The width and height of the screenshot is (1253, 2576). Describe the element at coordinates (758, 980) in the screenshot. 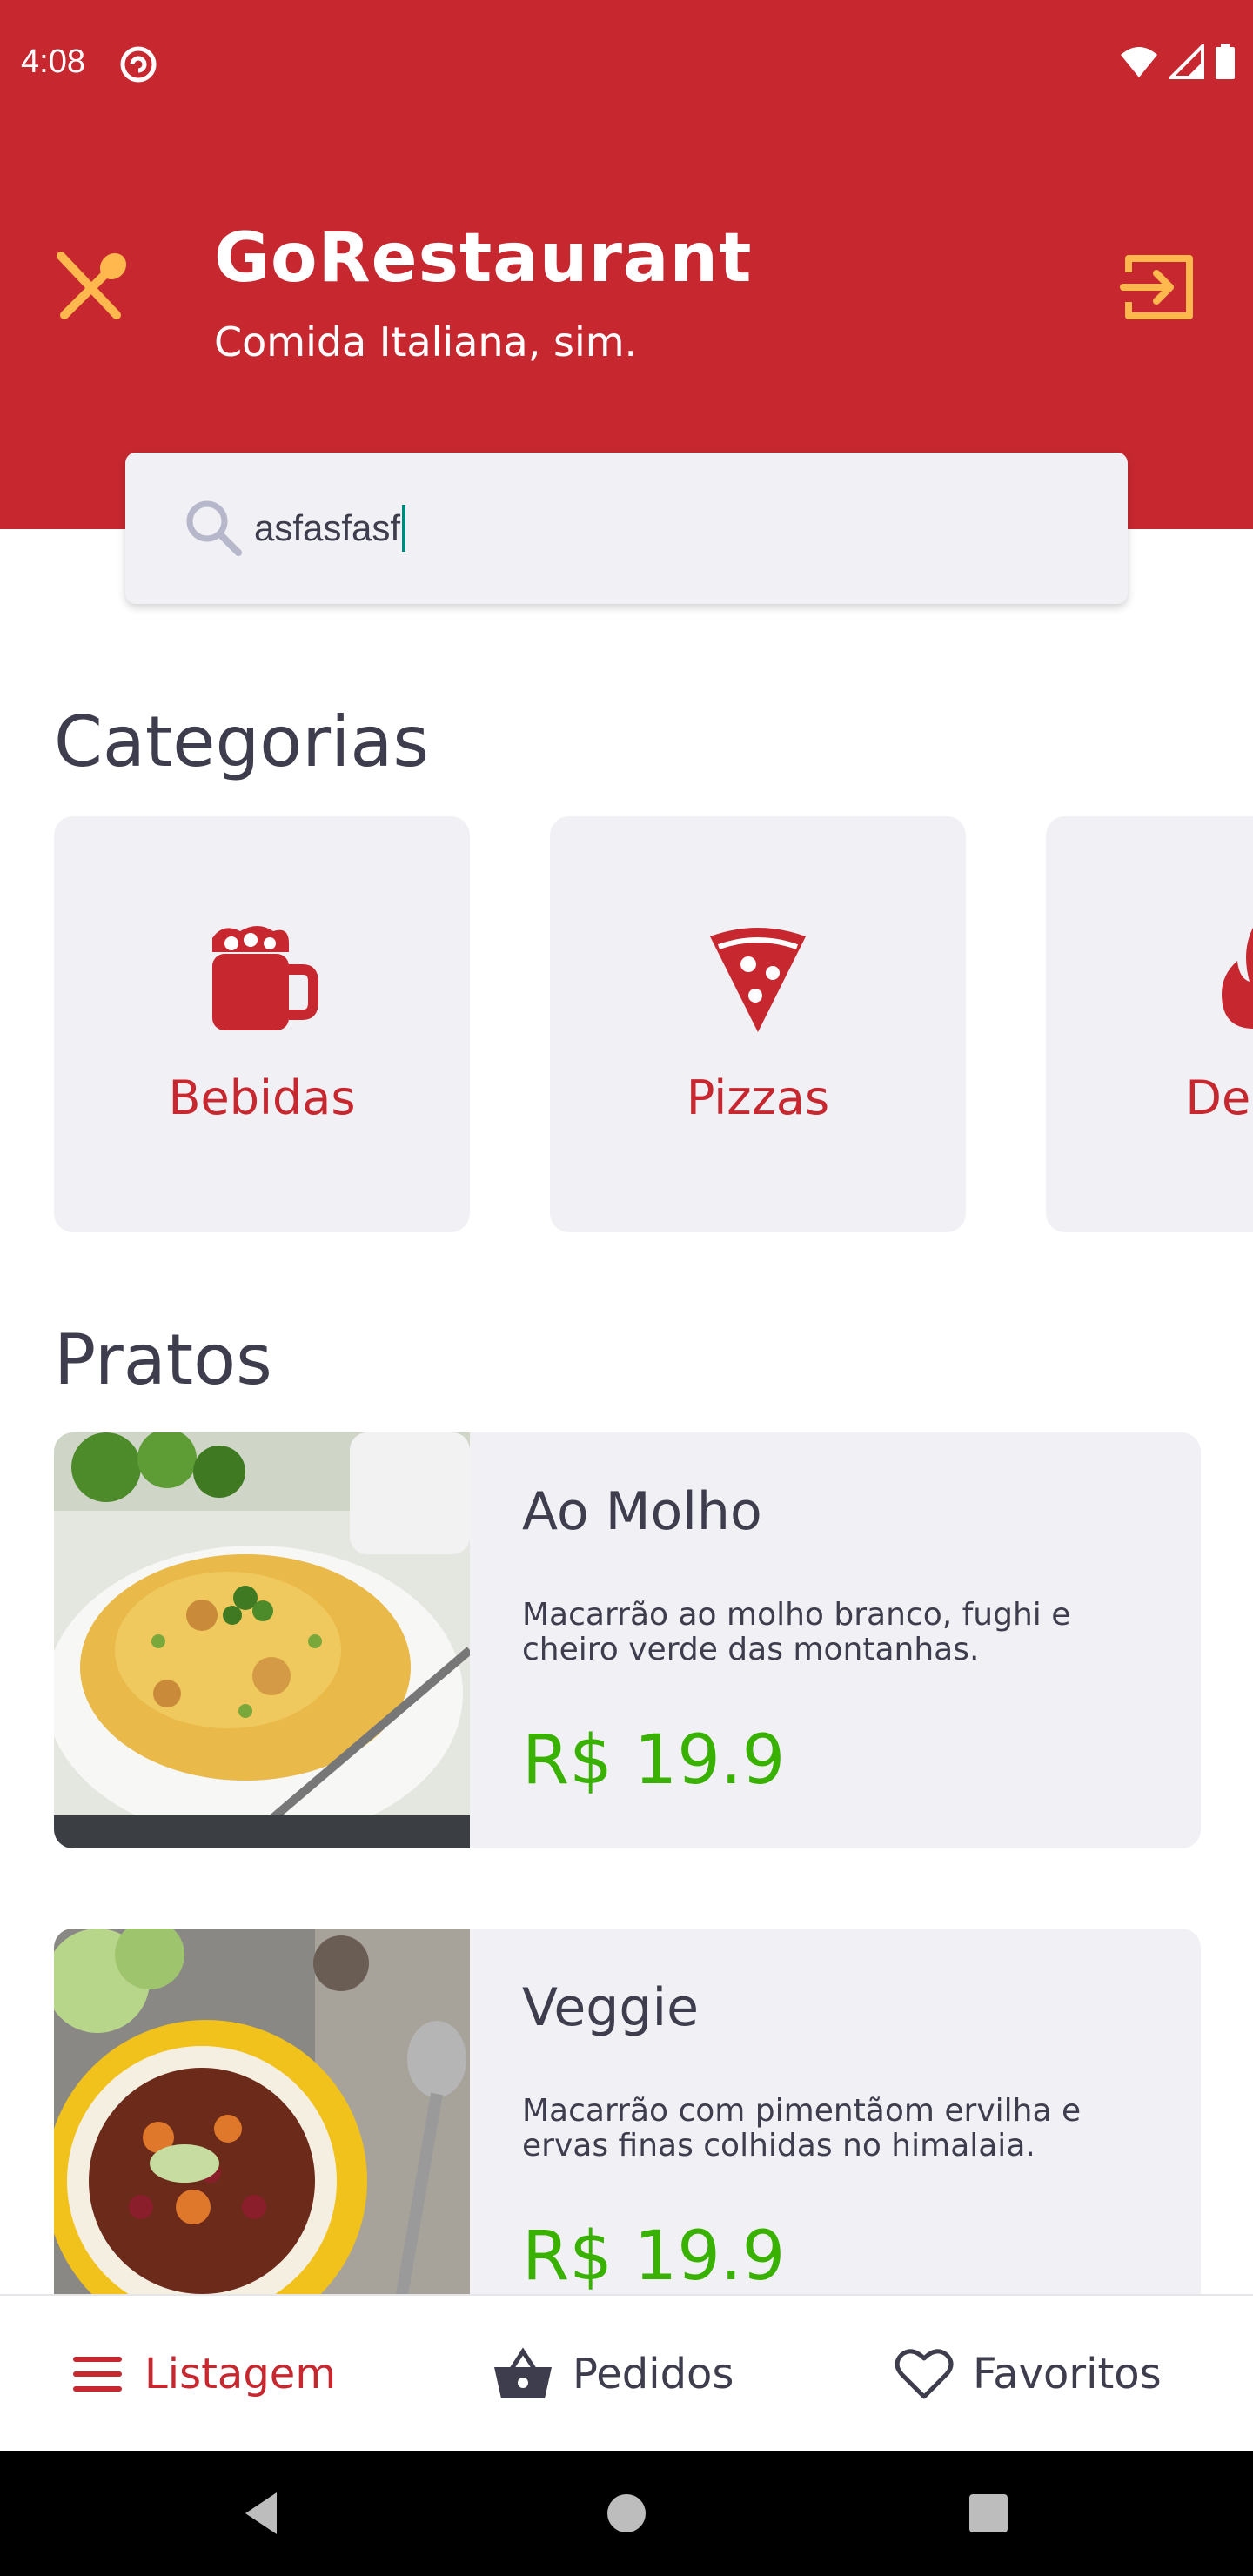

I see `pizza-slice-icon` at that location.